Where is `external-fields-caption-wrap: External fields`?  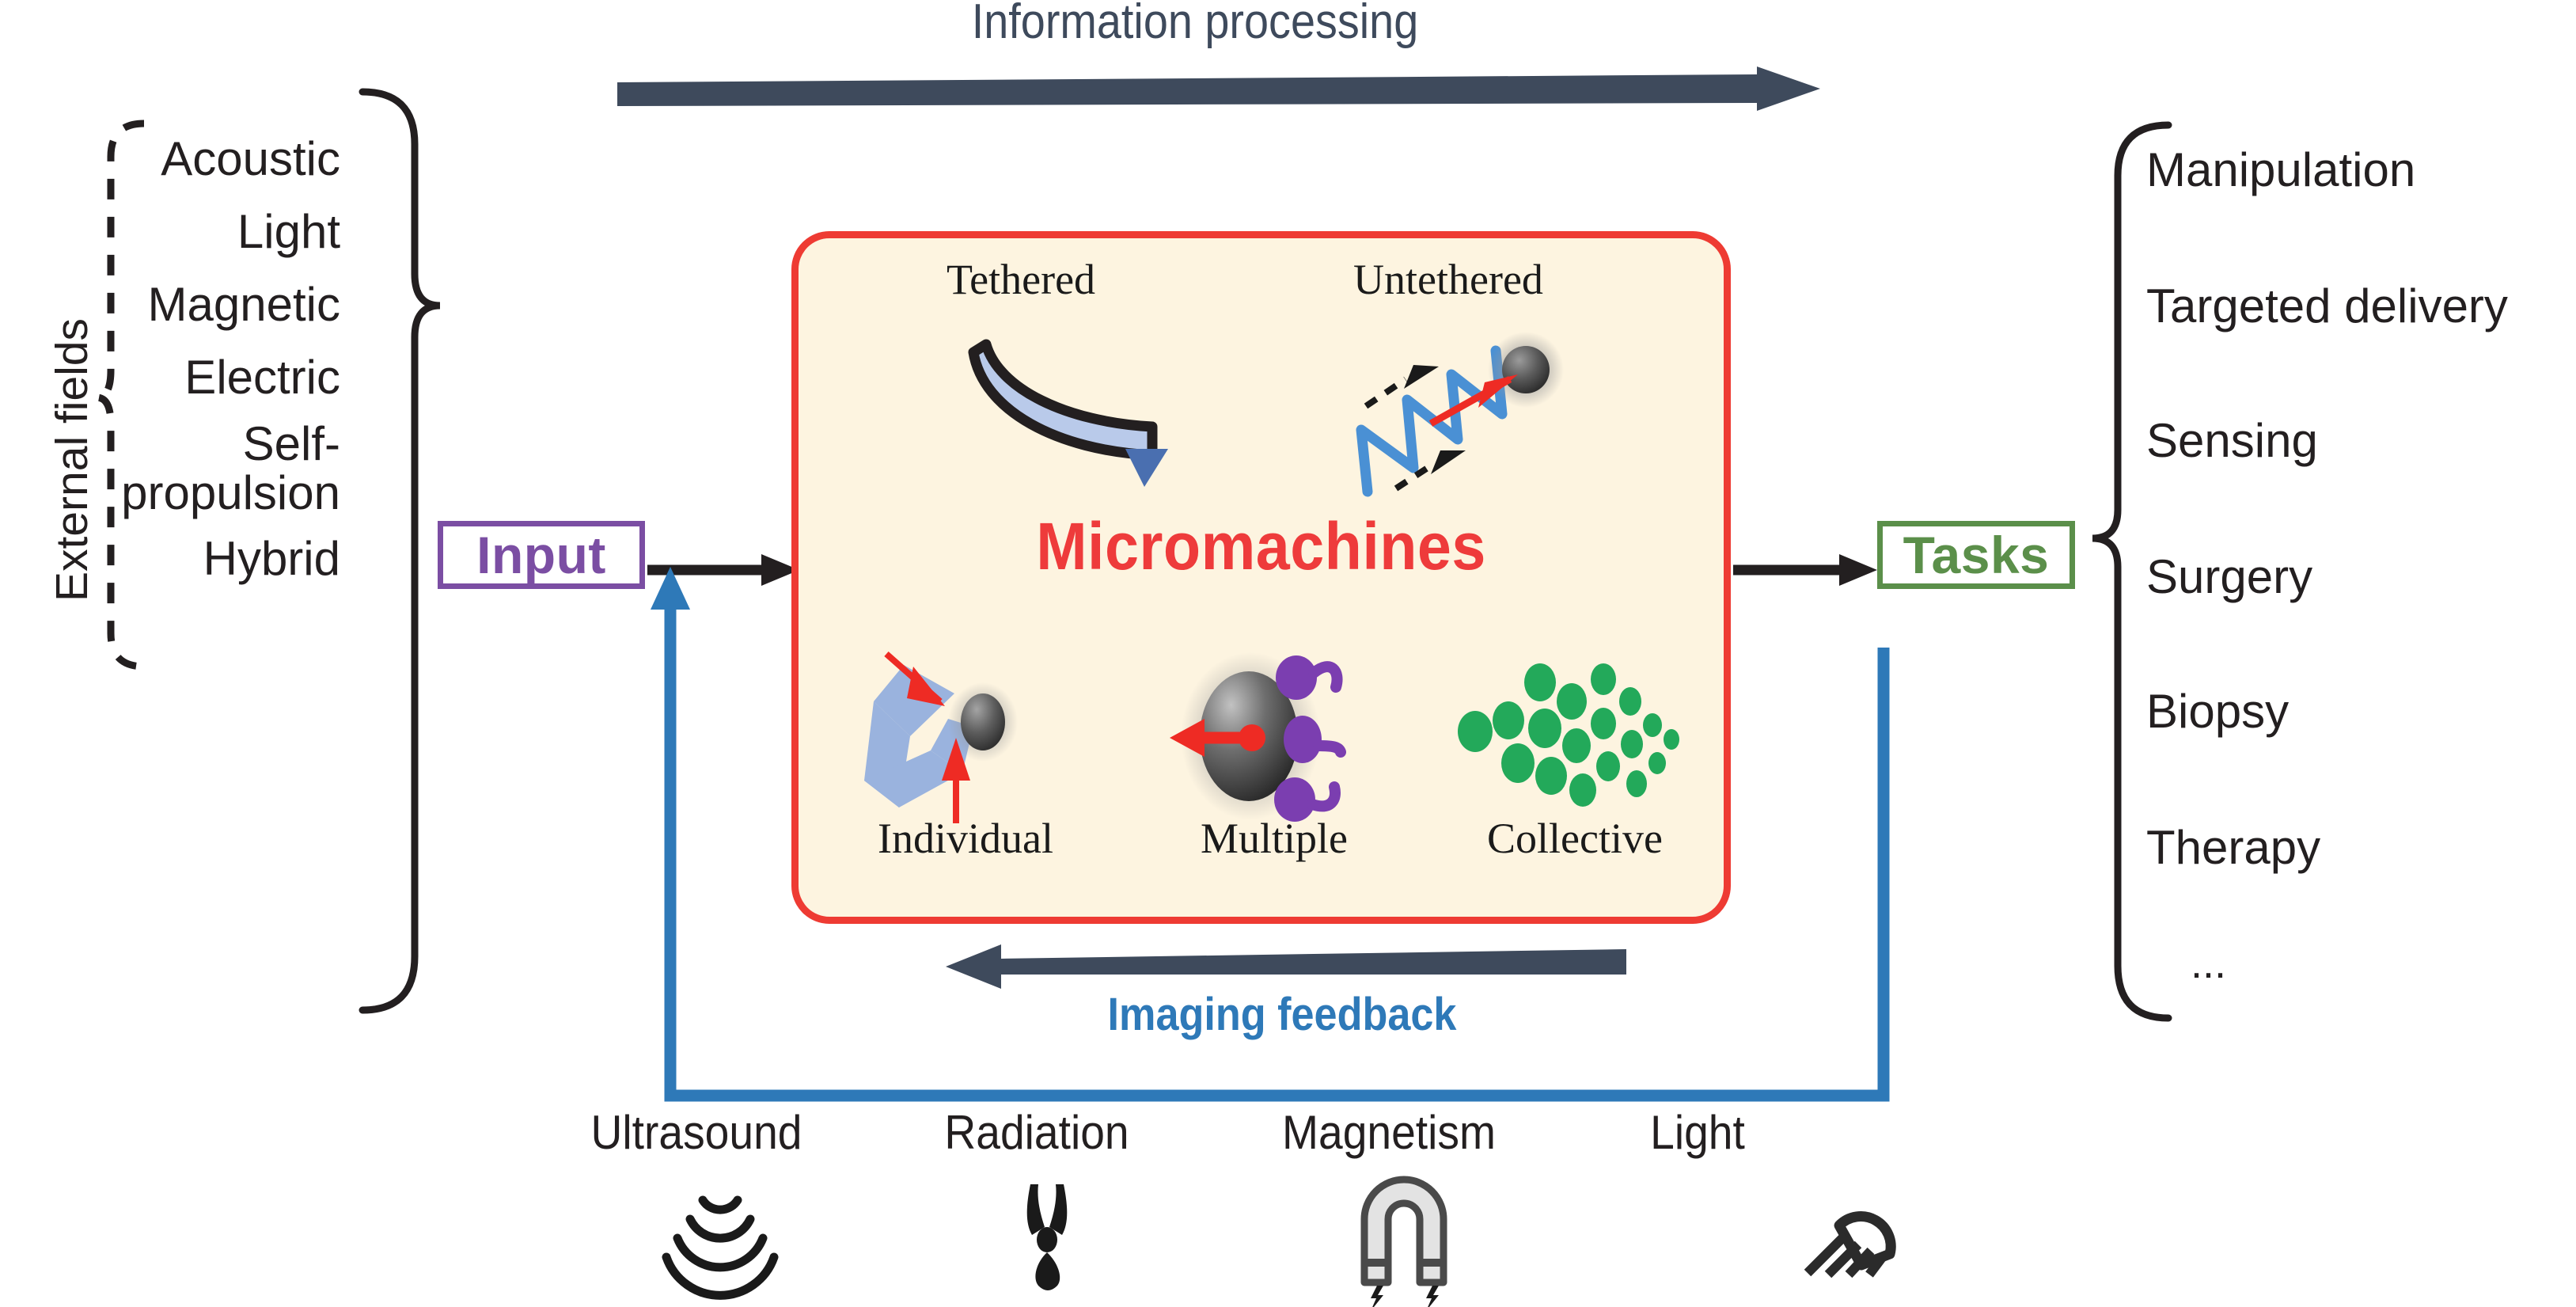
external-fields-caption-wrap: External fields is located at coordinates (187, 486).